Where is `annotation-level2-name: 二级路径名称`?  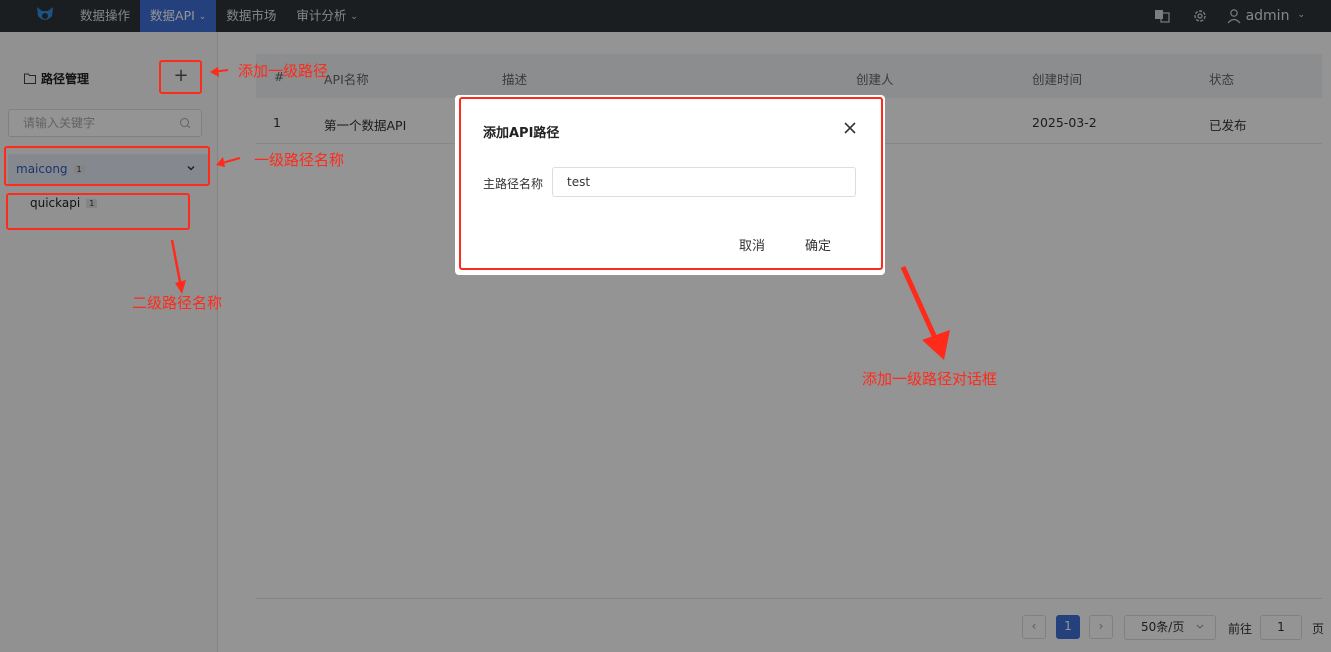 annotation-level2-name: 二级路径名称 is located at coordinates (177, 303).